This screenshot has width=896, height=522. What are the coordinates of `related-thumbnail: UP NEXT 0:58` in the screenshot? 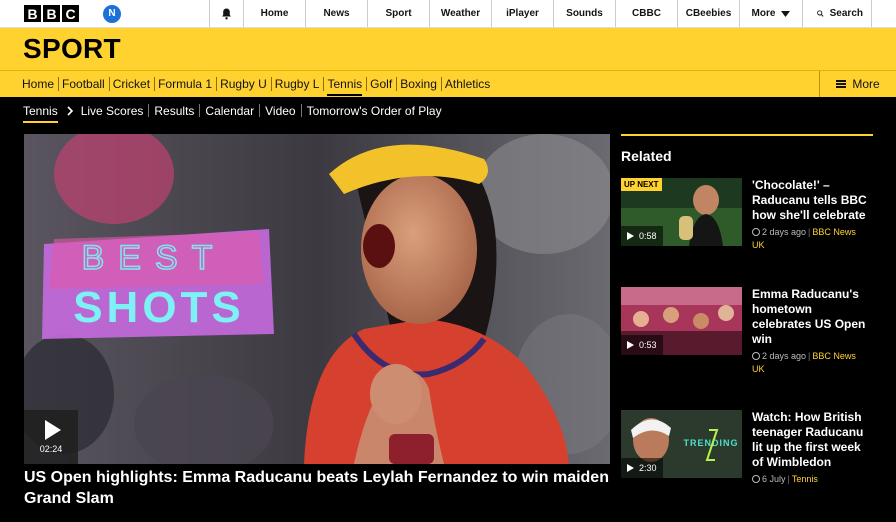 It's located at (681, 212).